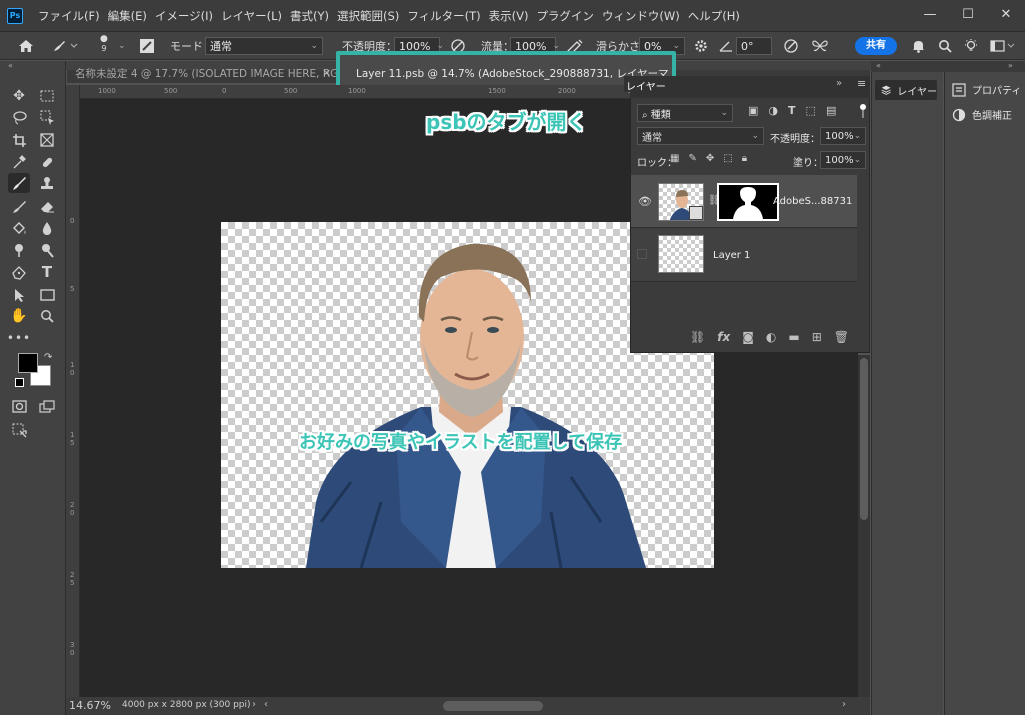 The image size is (1025, 715). I want to click on chevron-down-icon: ⌄, so click(122, 46).